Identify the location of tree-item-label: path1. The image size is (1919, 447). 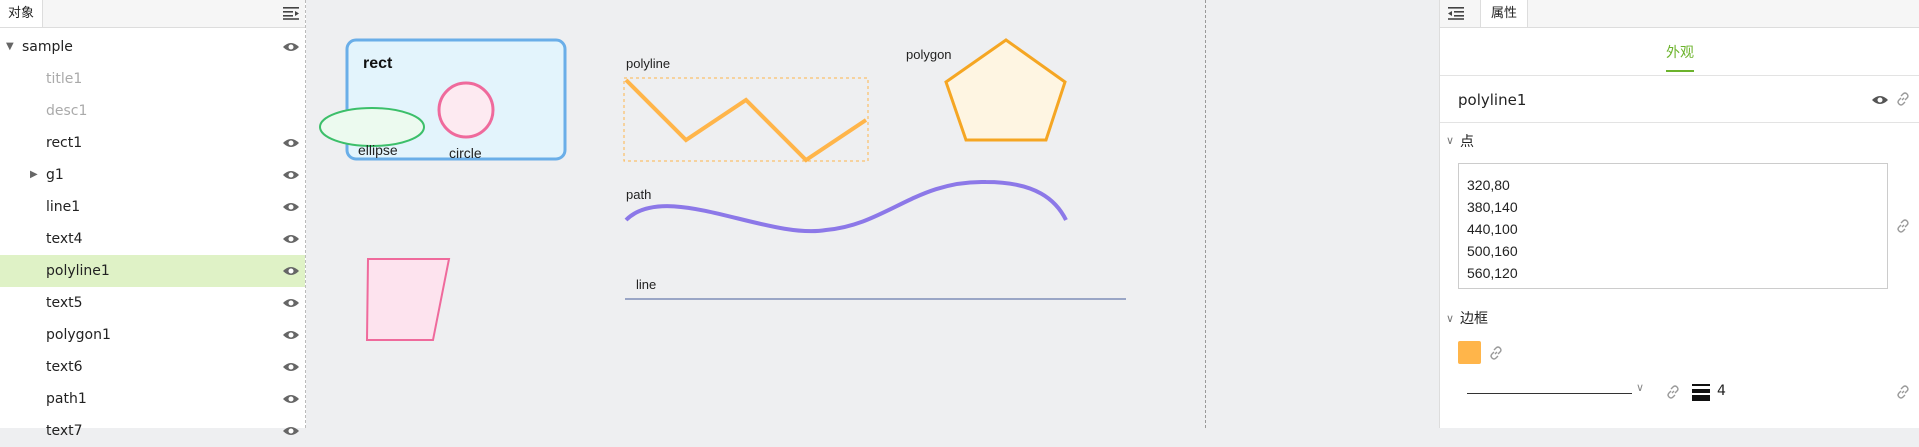
(66, 399).